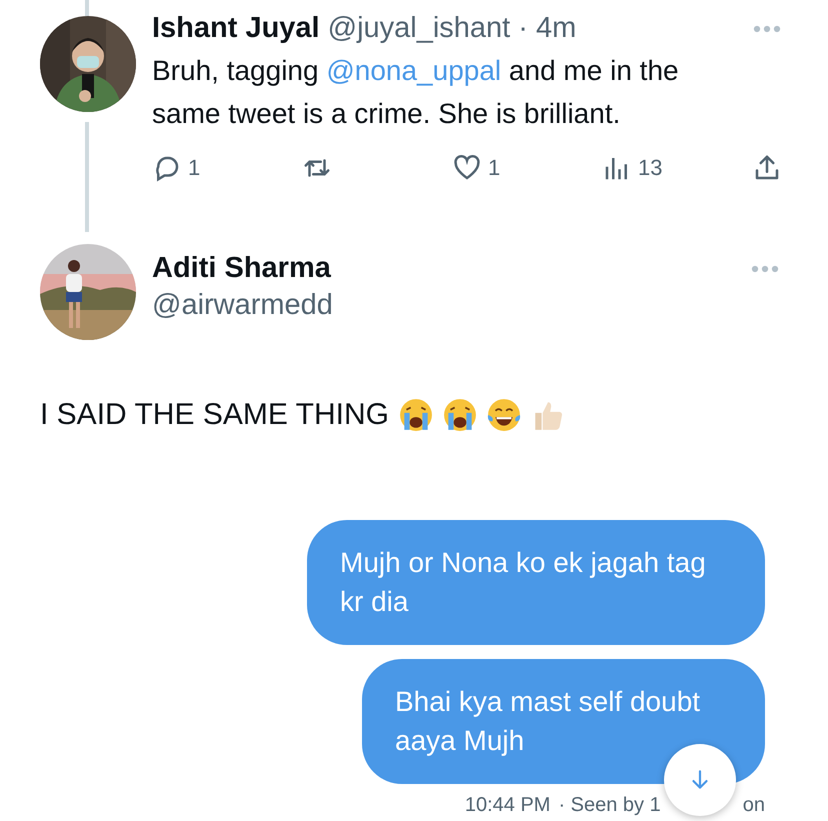 This screenshot has width=828, height=821. I want to click on message-time: 10:44 PM, so click(507, 805).